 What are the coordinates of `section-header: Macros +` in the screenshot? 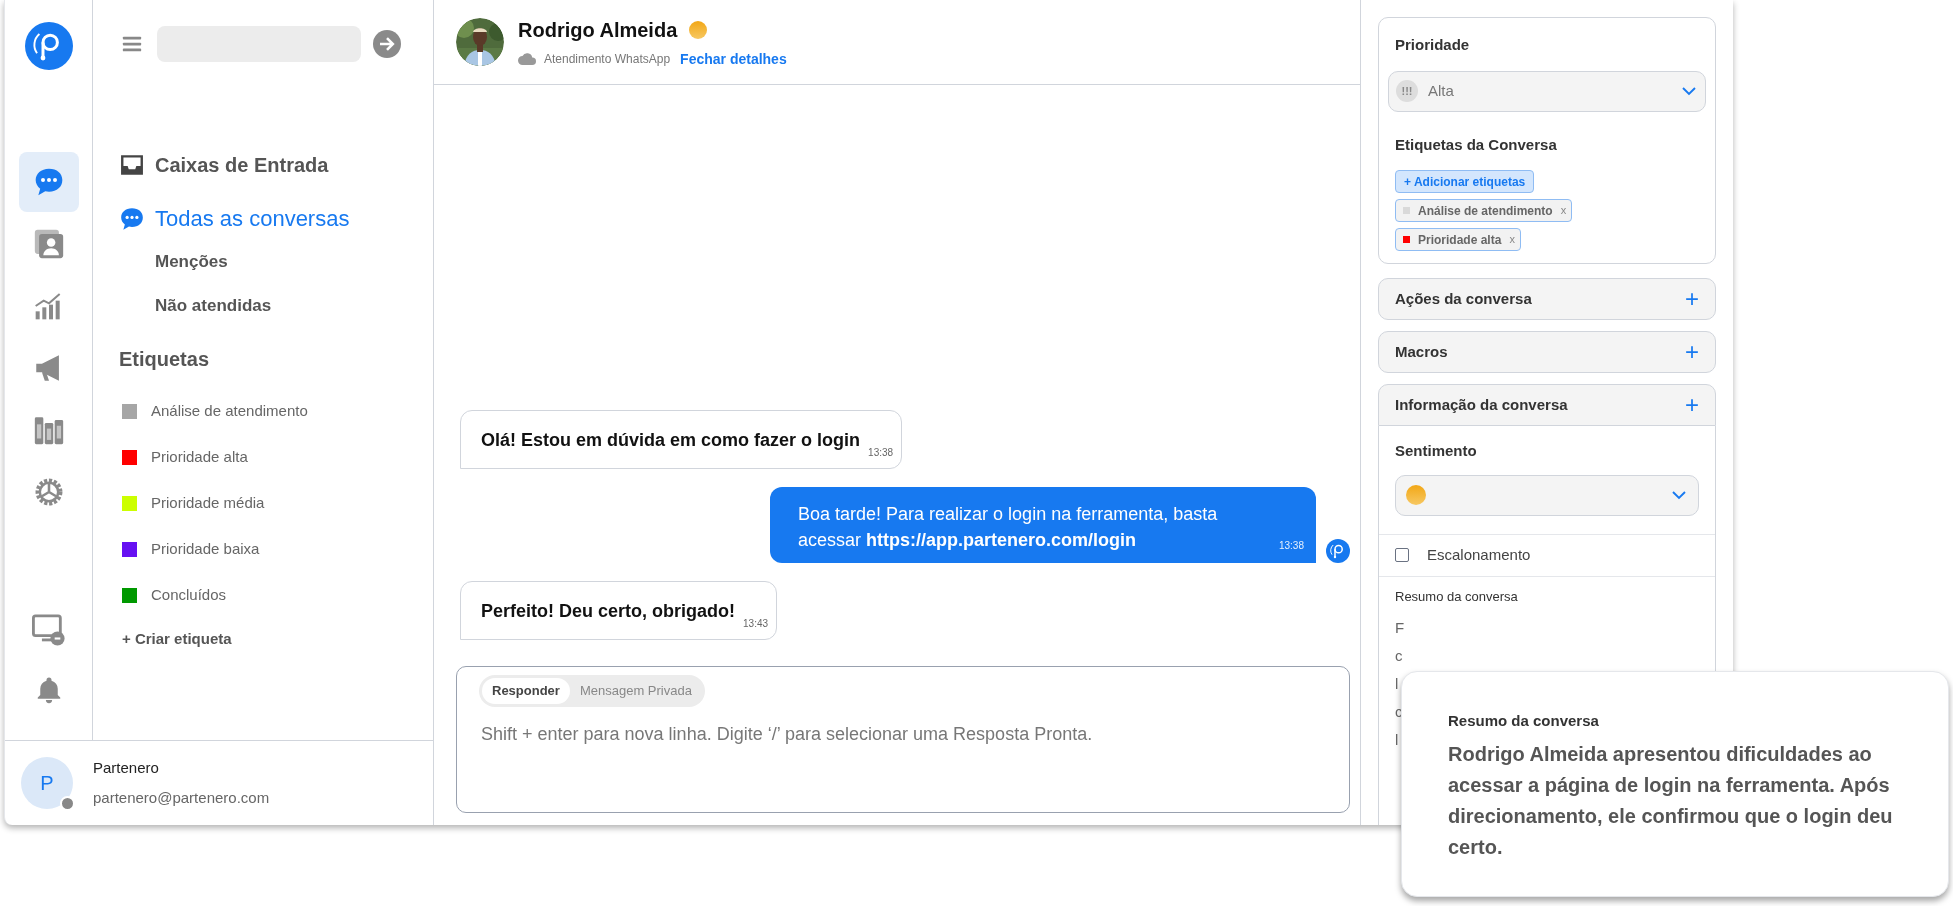 It's located at (1547, 352).